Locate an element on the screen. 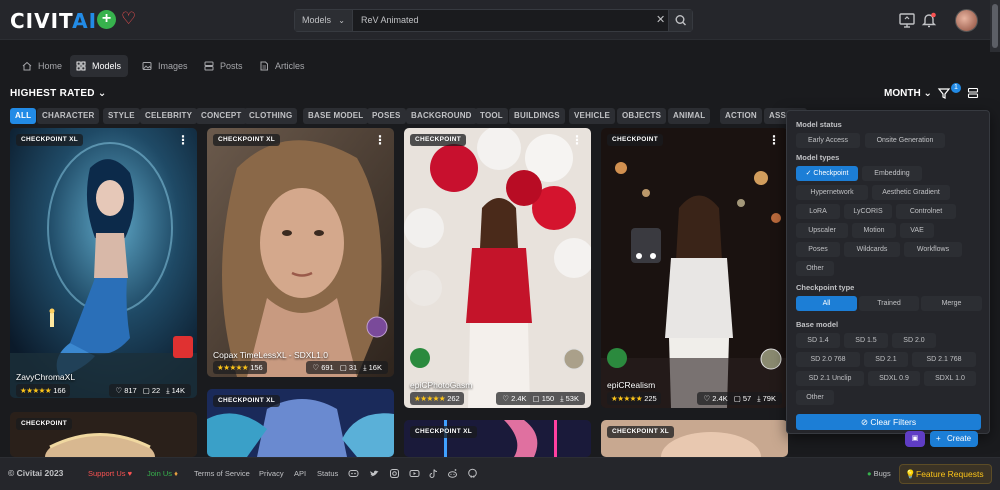  layout-toggle-icon is located at coordinates (973, 93).